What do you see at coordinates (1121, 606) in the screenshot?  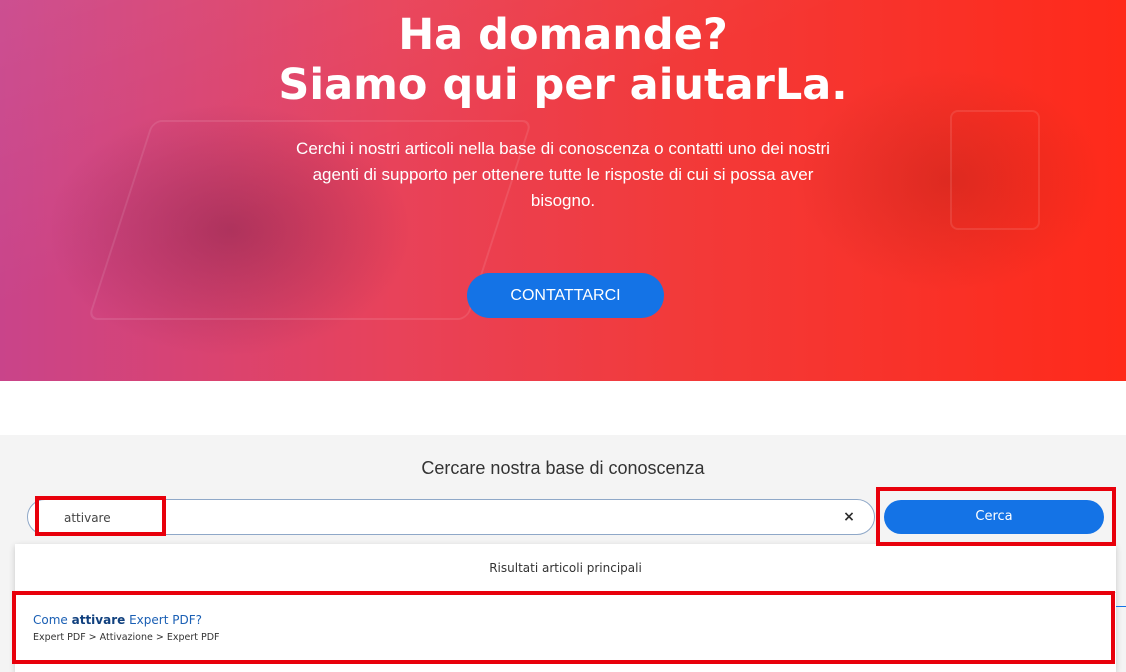 I see `result-edge-line` at bounding box center [1121, 606].